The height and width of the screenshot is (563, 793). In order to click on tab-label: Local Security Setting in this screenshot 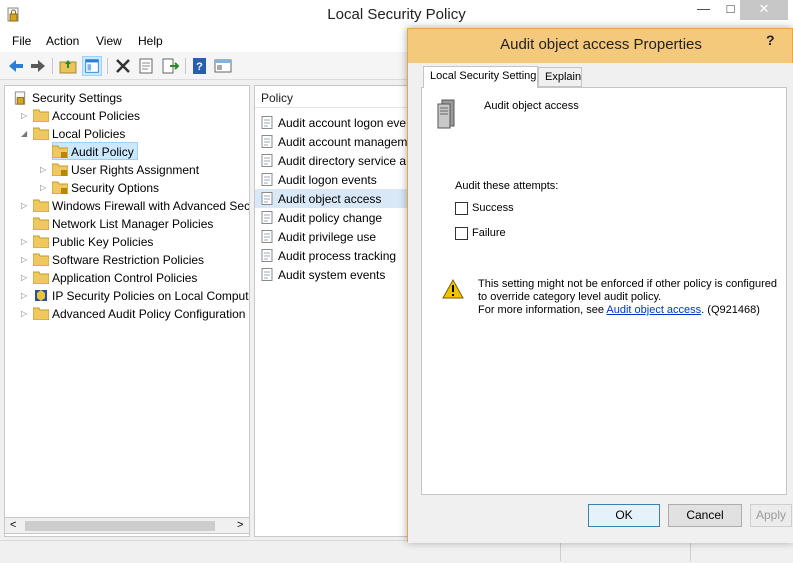, I will do `click(483, 76)`.